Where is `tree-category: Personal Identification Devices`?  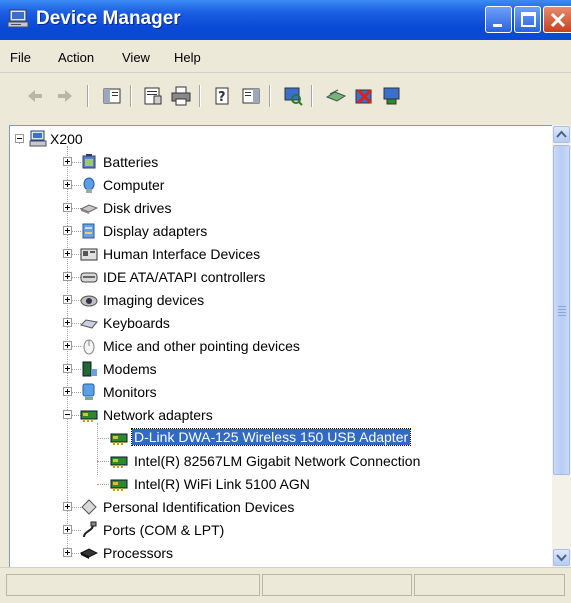 tree-category: Personal Identification Devices is located at coordinates (280, 507).